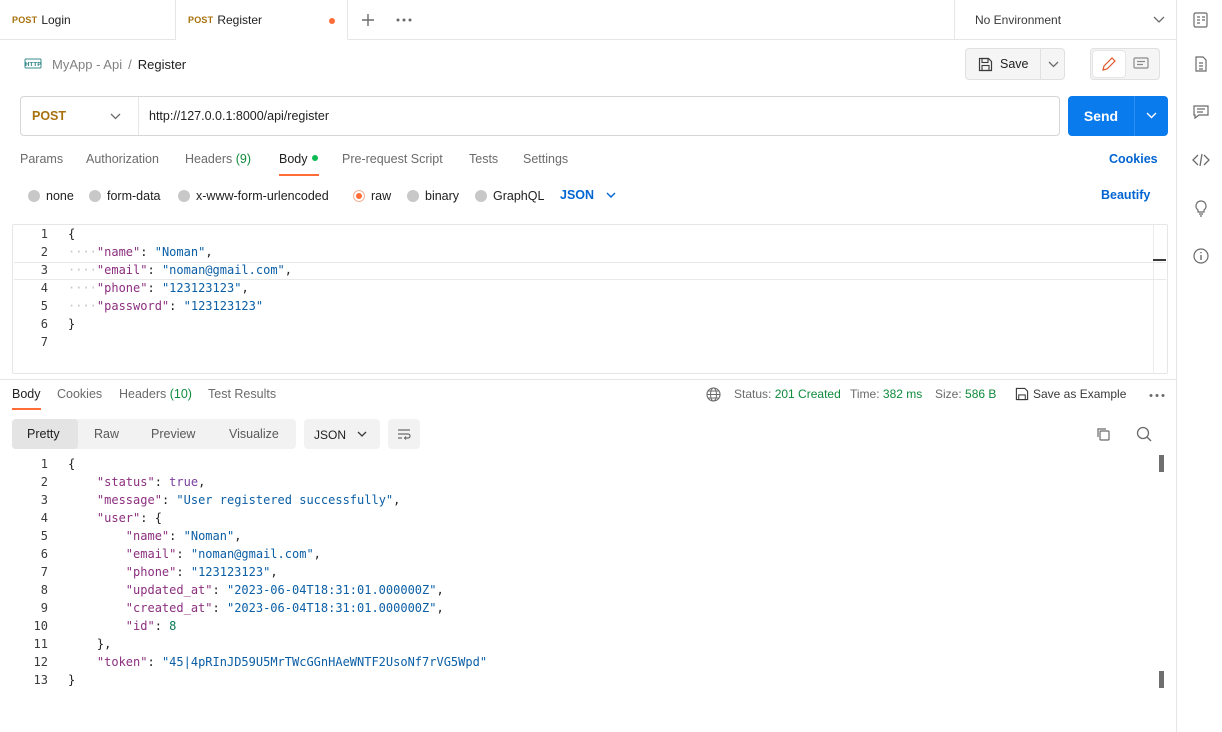 The height and width of the screenshot is (732, 1222). I want to click on info-icon, so click(1201, 256).